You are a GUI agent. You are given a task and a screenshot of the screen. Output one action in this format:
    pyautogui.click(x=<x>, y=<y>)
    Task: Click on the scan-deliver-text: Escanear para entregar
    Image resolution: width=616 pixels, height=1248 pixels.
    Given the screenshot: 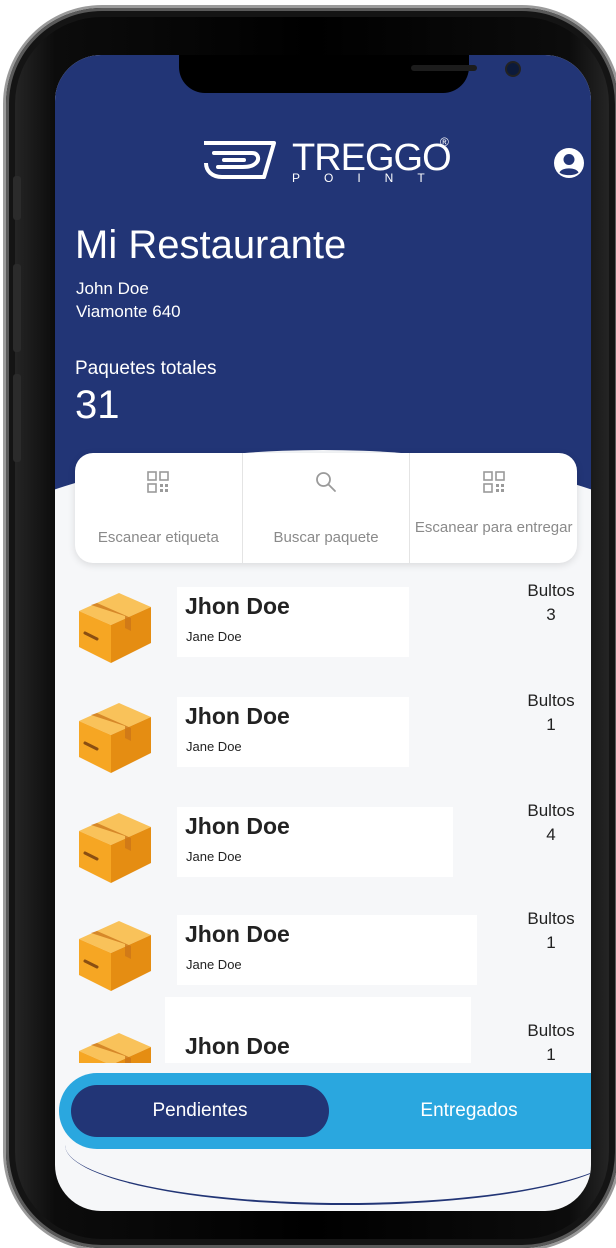 What is the action you would take?
    pyautogui.click(x=493, y=527)
    